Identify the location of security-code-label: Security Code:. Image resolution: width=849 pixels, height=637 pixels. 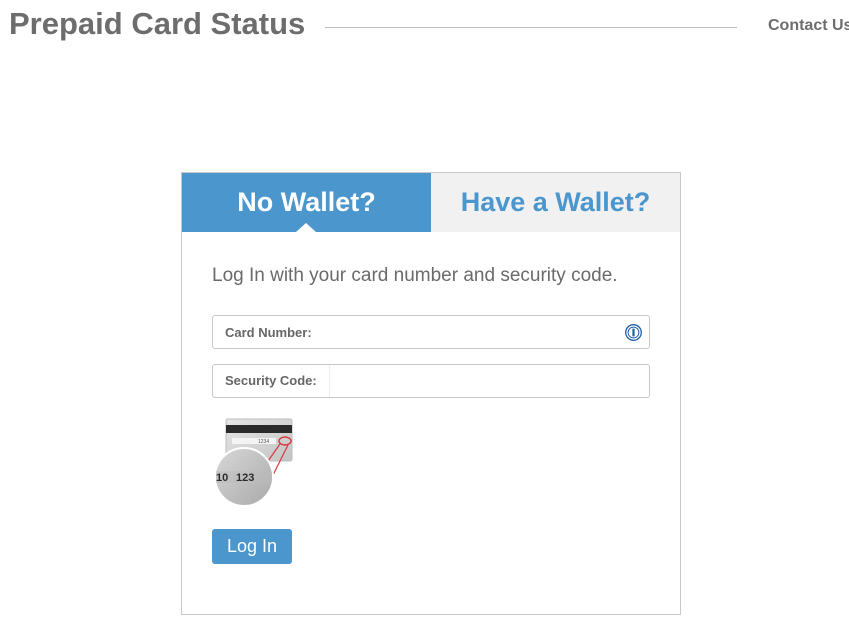
(271, 381).